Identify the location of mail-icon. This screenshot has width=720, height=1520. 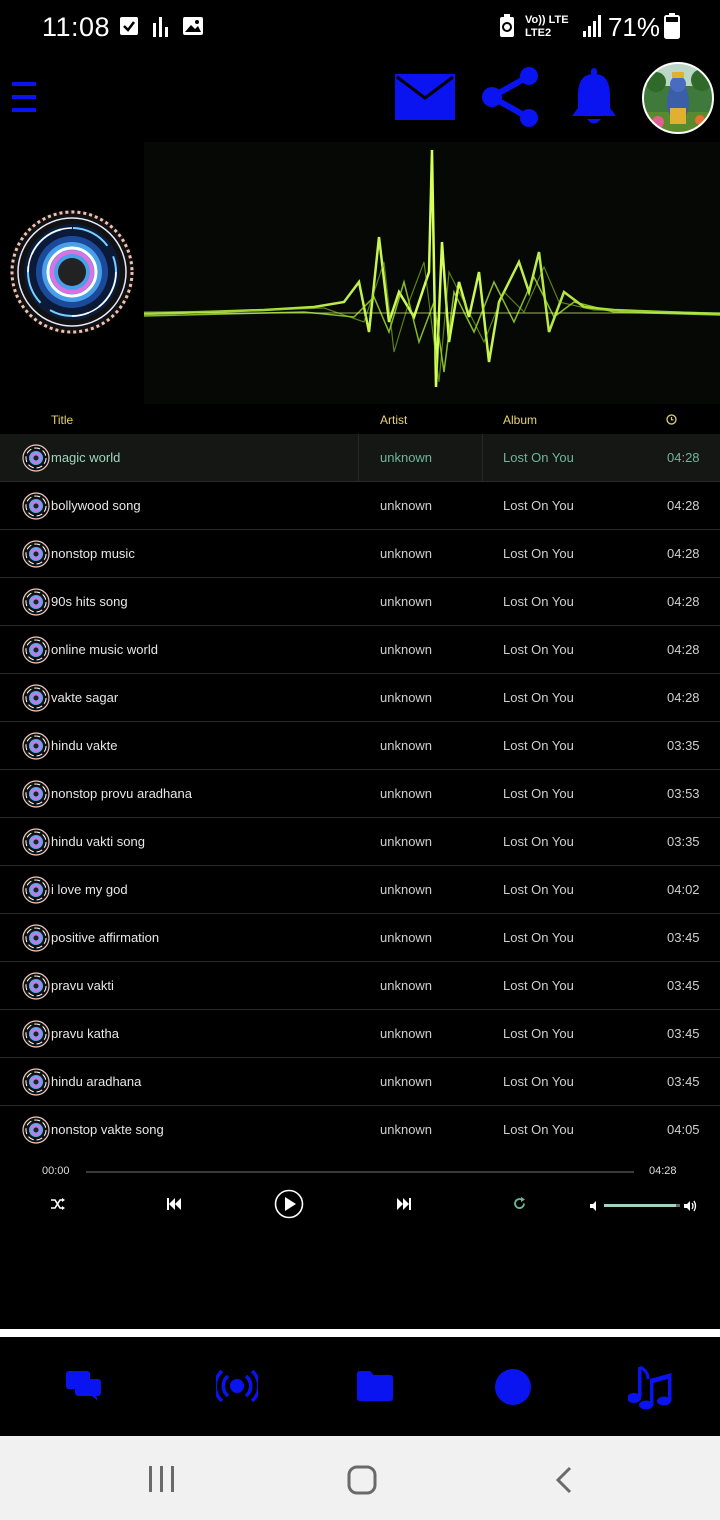
(425, 97).